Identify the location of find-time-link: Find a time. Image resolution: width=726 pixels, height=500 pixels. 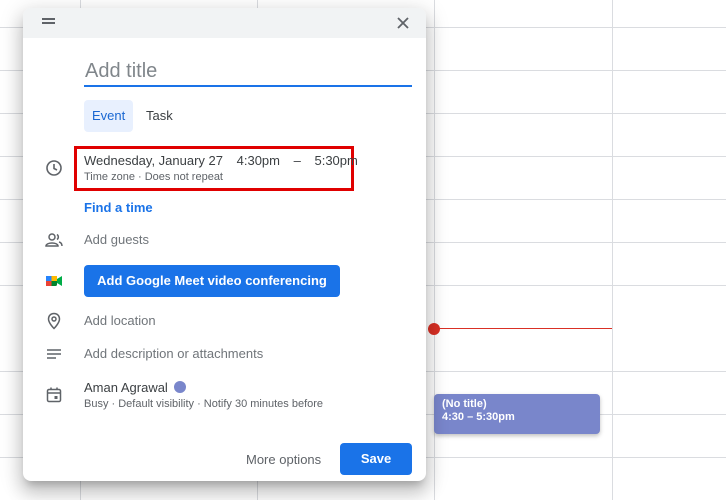
(118, 207).